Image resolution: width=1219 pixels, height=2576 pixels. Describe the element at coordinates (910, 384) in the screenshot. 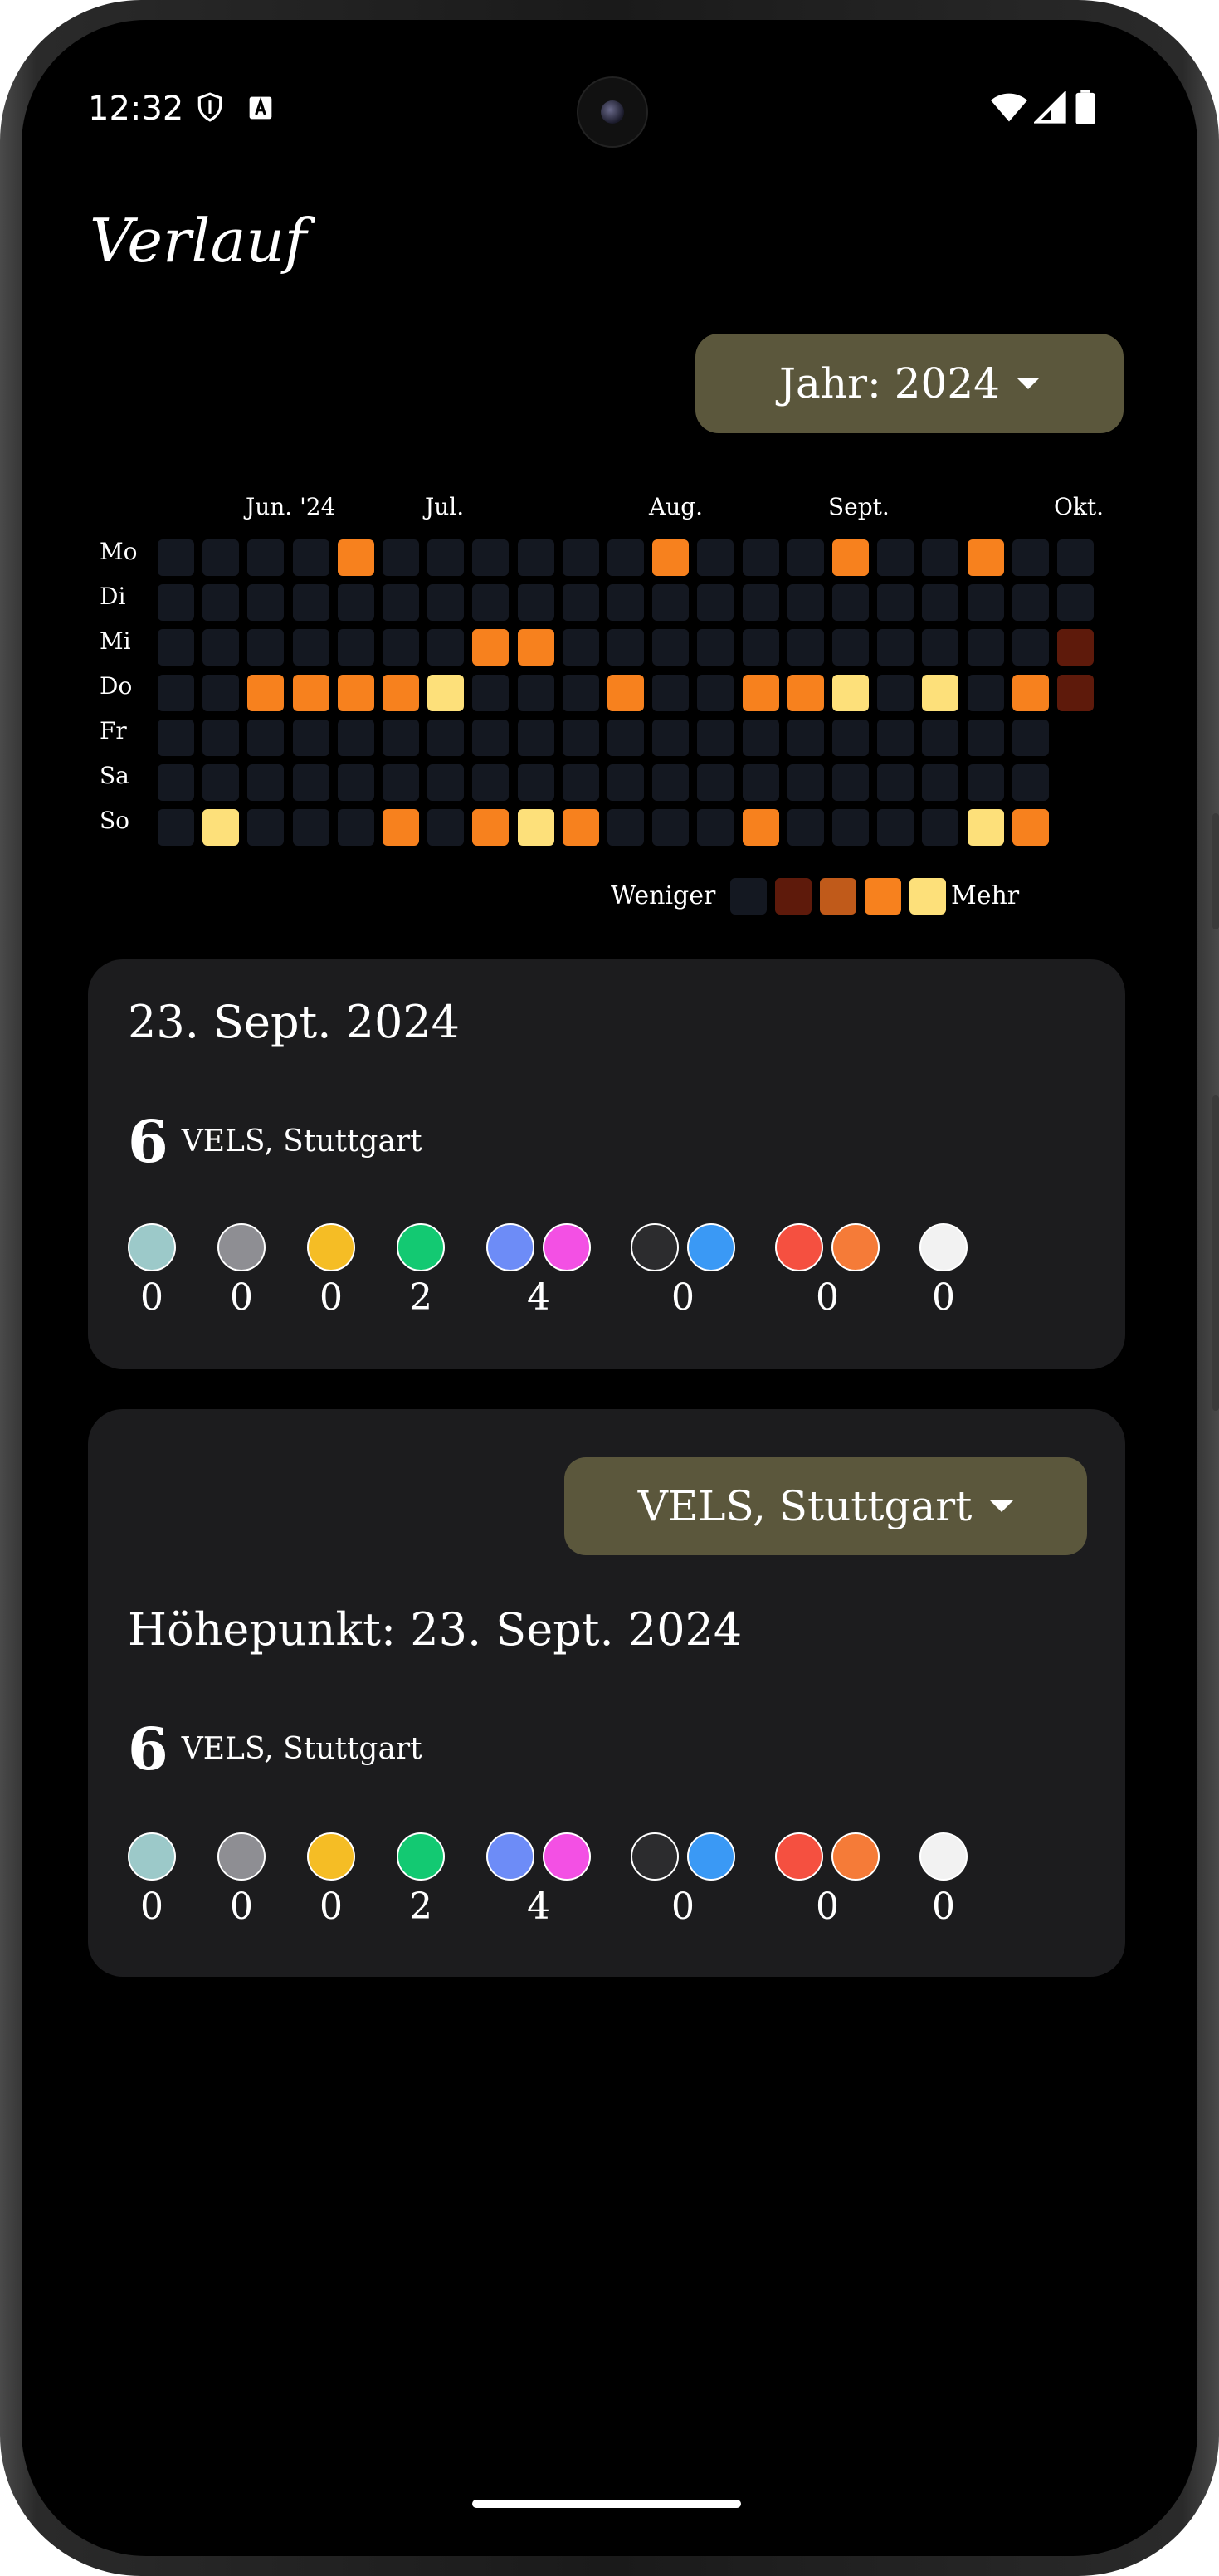

I see `year-selector-button: Jahr: 2024` at that location.